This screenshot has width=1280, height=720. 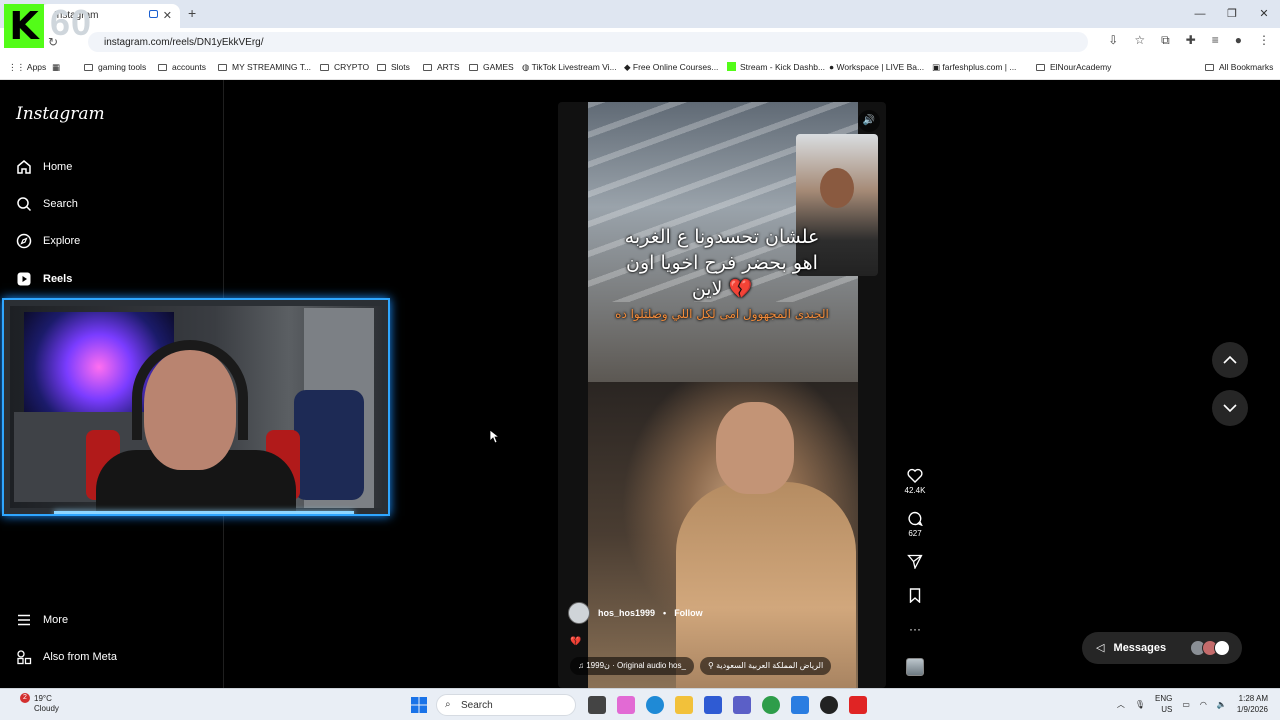 I want to click on windows-start-icon, so click(x=419, y=705).